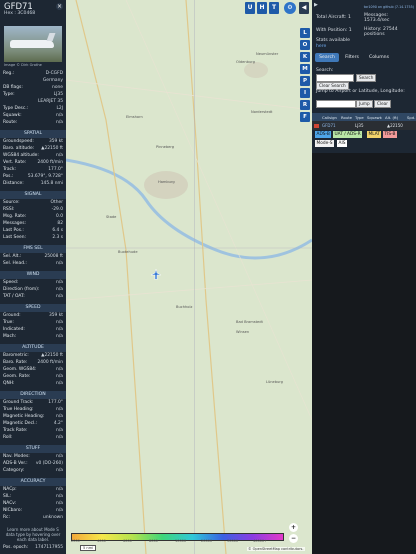 The image size is (416, 554). Describe the element at coordinates (33, 44) in the screenshot. I see `aircraft-photo` at that location.